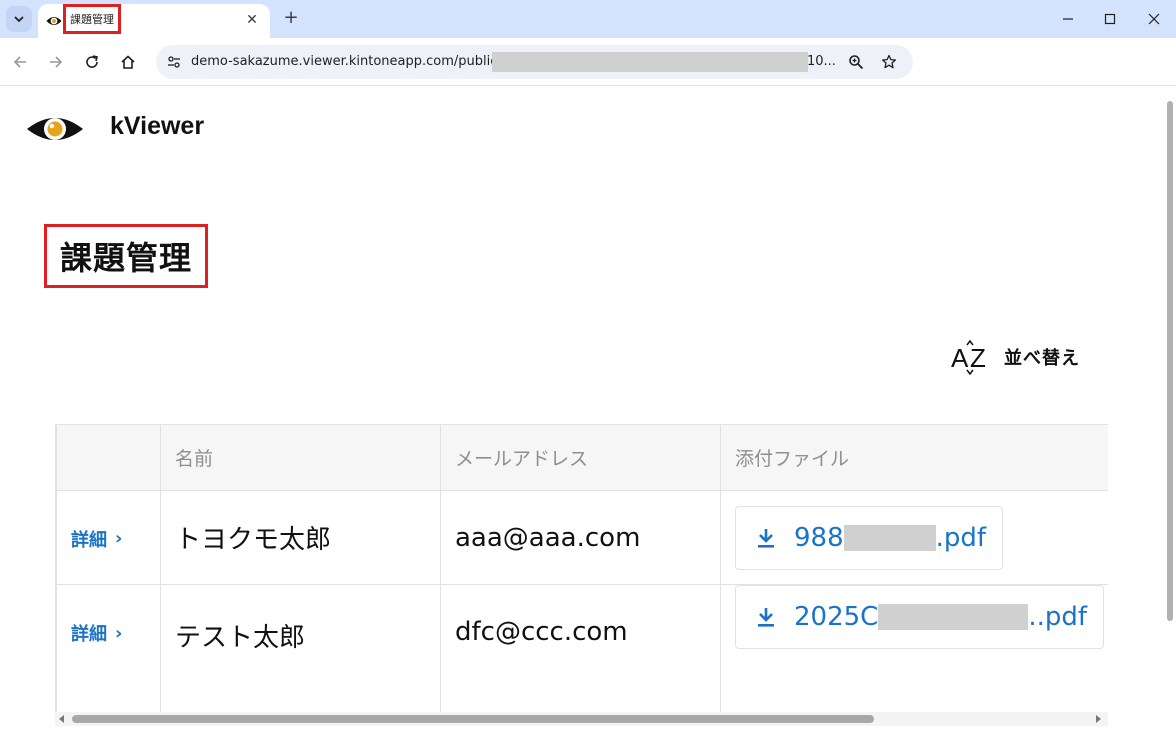  I want to click on column-header-email: メールアドレス, so click(580, 457).